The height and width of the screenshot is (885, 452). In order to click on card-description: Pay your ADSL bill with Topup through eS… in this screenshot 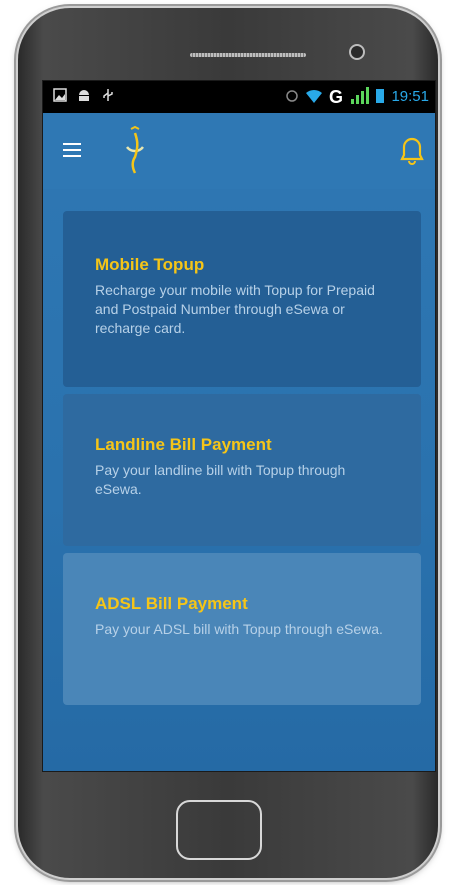, I will do `click(239, 629)`.